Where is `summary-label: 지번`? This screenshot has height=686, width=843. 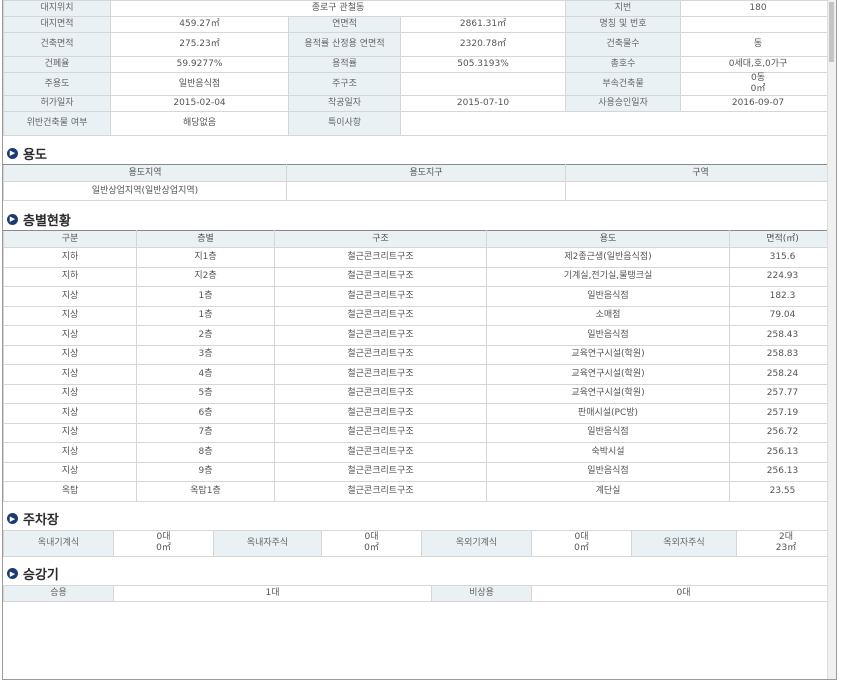 summary-label: 지번 is located at coordinates (623, 8).